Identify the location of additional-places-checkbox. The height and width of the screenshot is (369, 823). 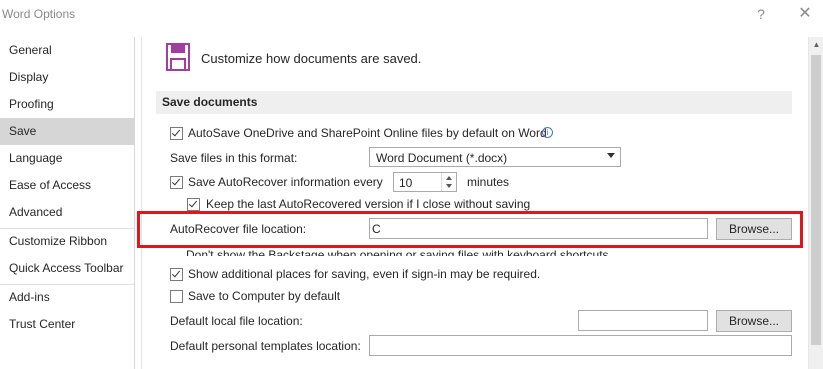
(176, 274).